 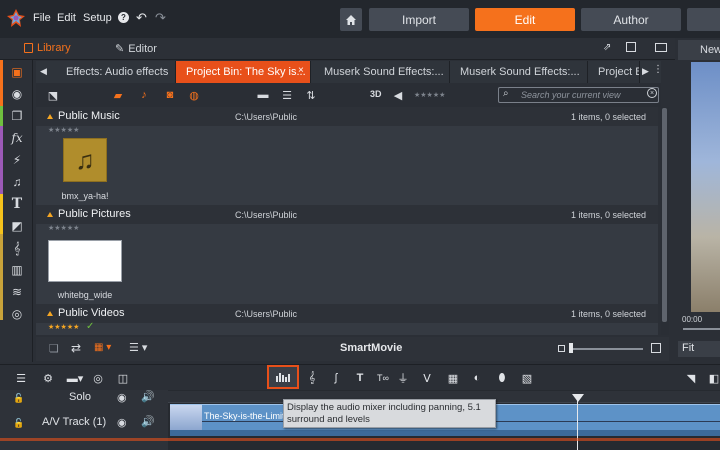 I want to click on speaker-icon: 🔊, so click(x=148, y=396).